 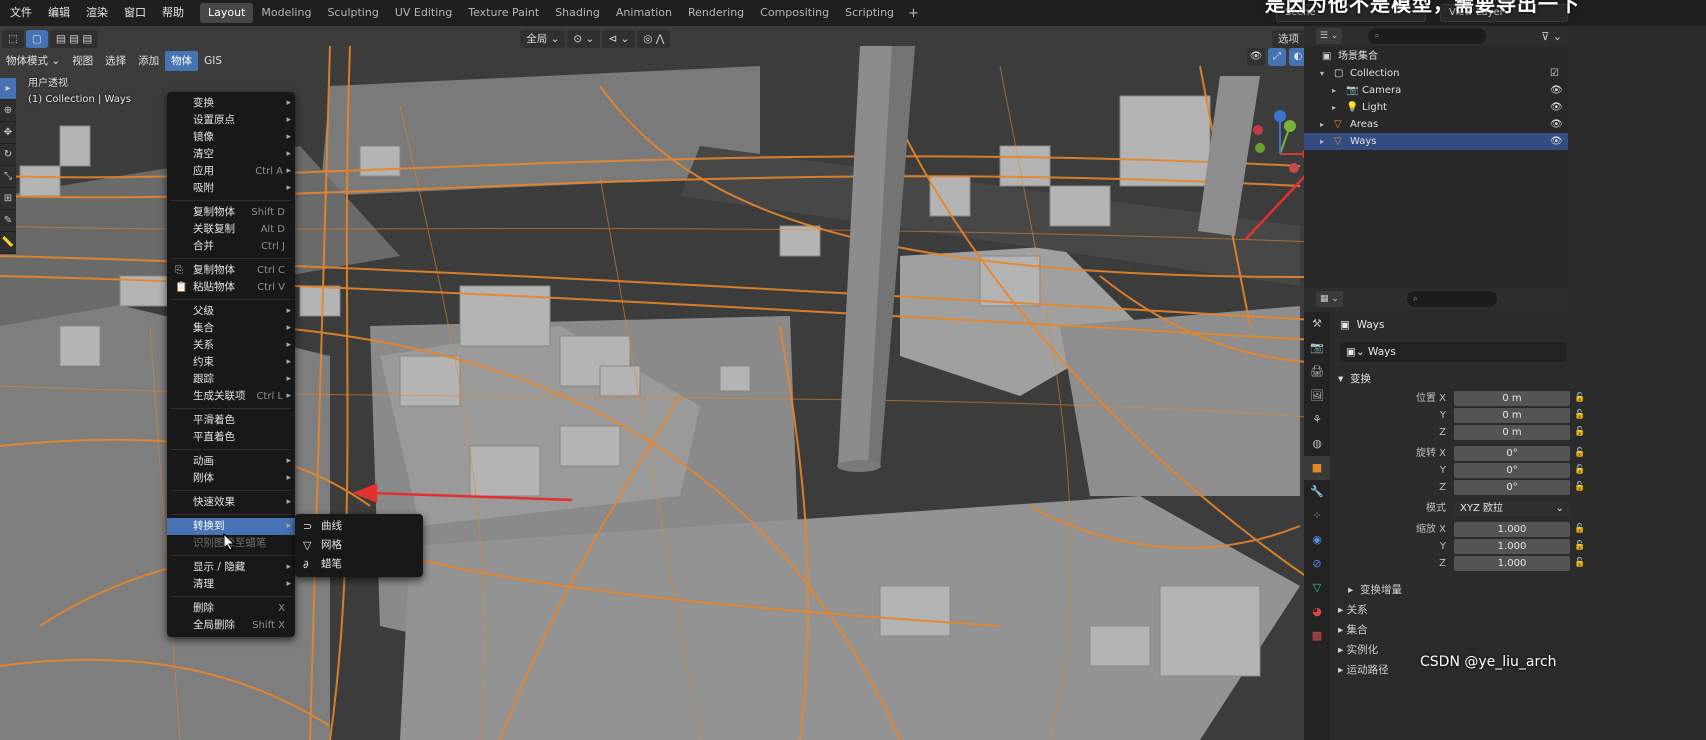 What do you see at coordinates (173, 13) in the screenshot?
I see `main-menu-item: 帮助` at bounding box center [173, 13].